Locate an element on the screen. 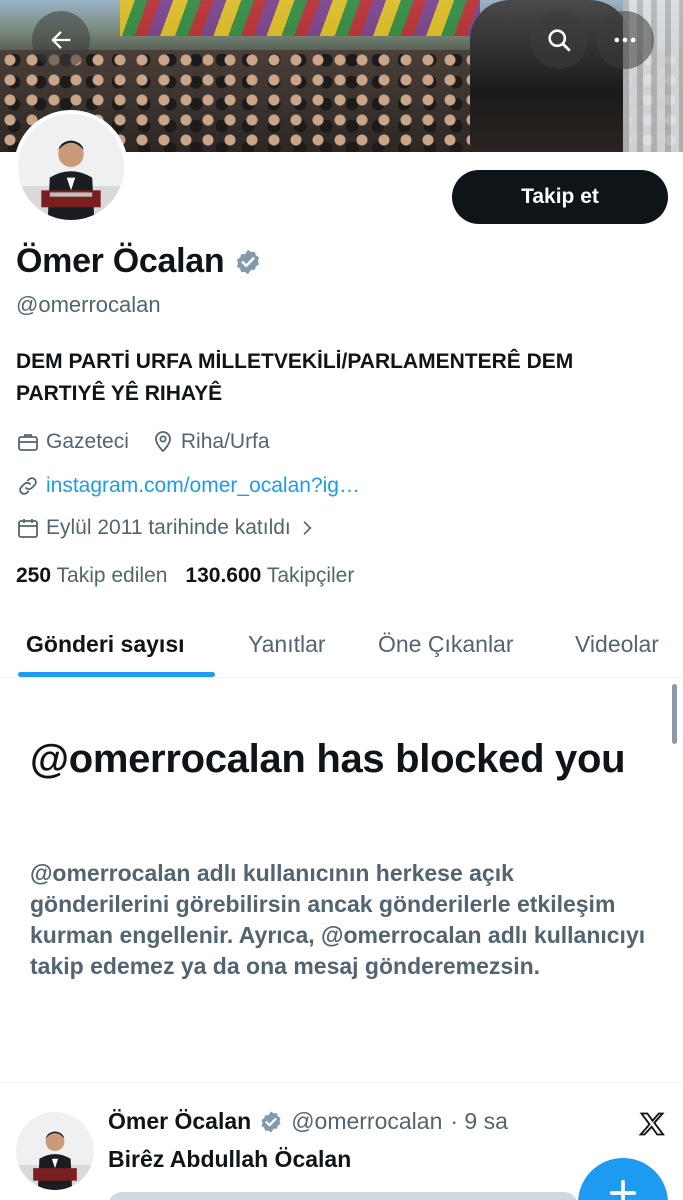  search-button is located at coordinates (559, 40).